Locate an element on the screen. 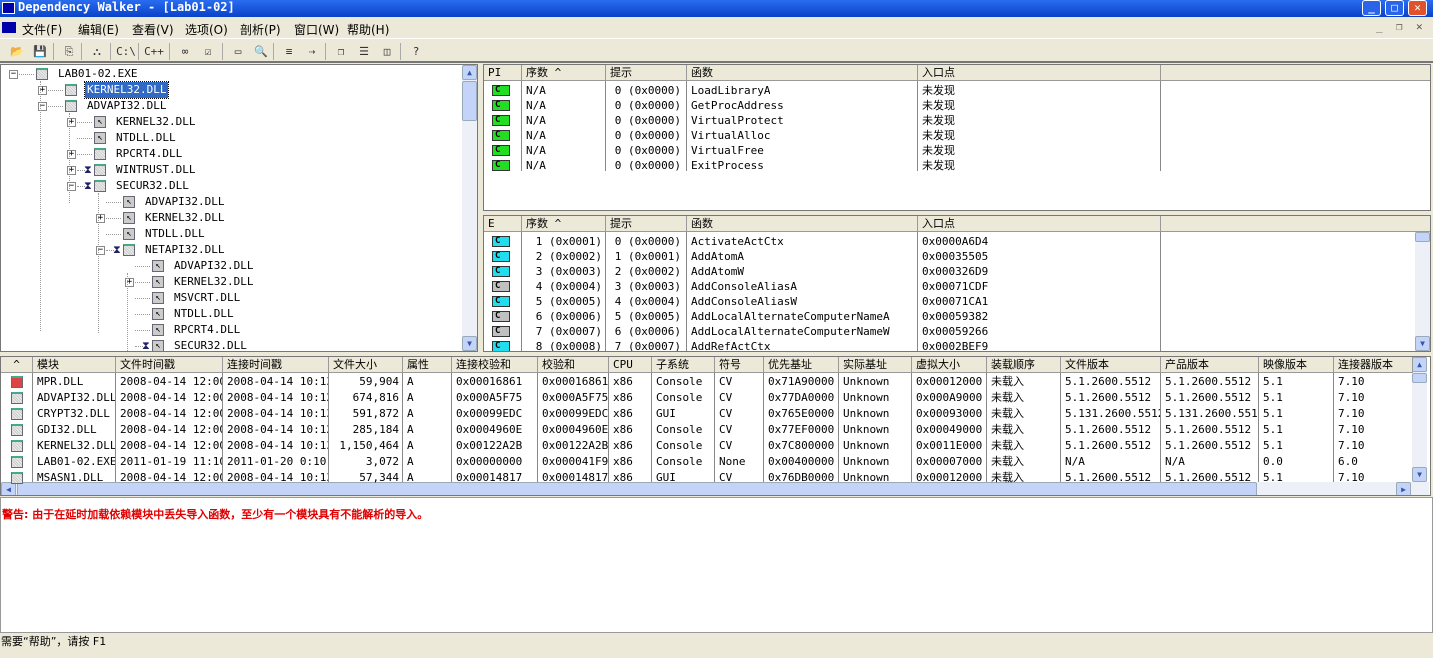  child-restore-button: ❐ is located at coordinates (1399, 26).